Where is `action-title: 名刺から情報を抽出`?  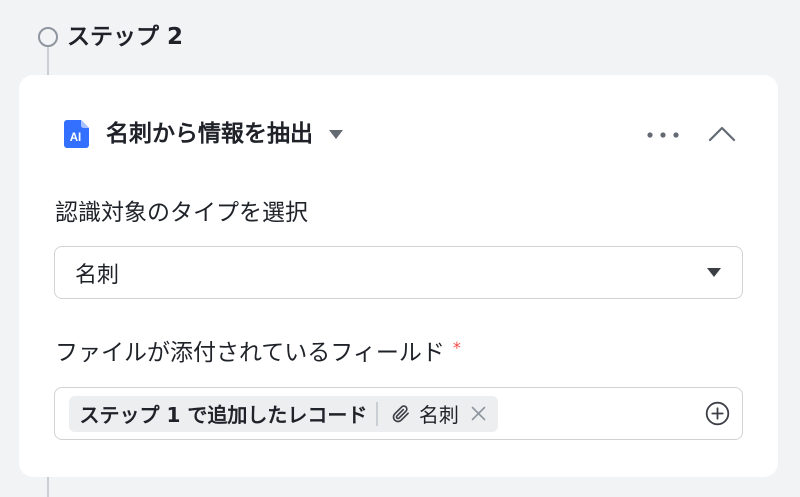
action-title: 名刺から情報を抽出 is located at coordinates (209, 134).